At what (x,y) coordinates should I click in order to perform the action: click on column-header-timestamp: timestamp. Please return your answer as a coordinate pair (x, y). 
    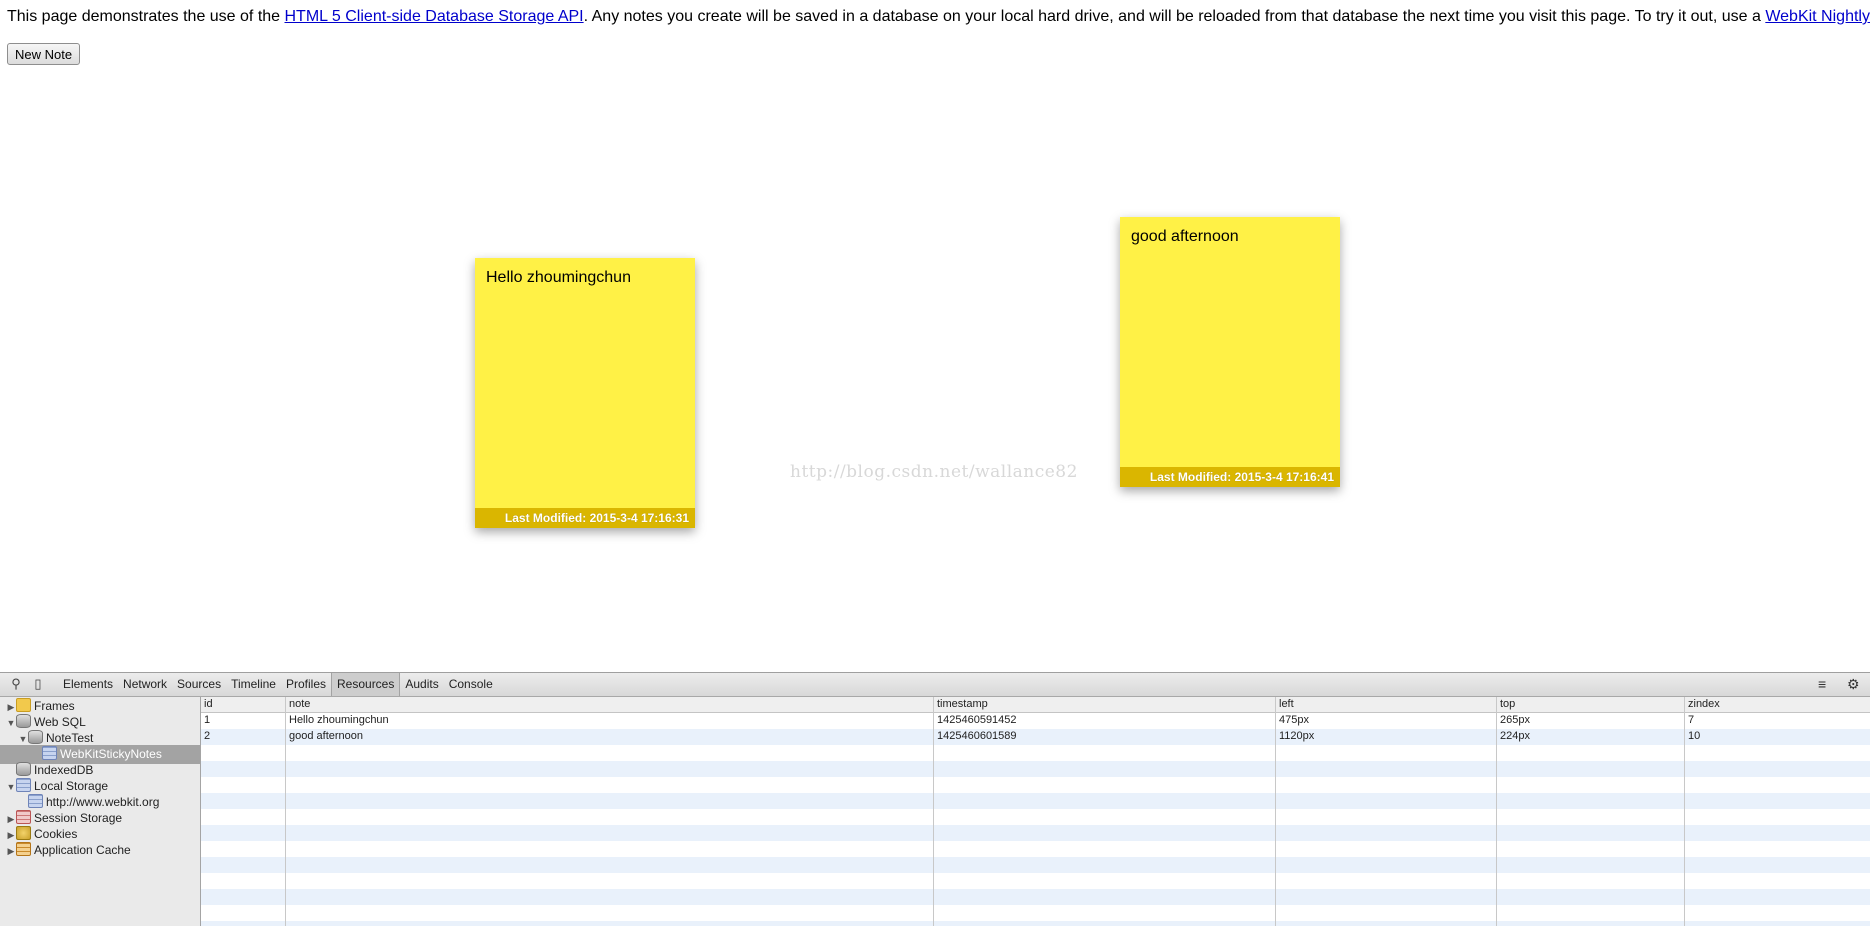
    Looking at the image, I should click on (962, 704).